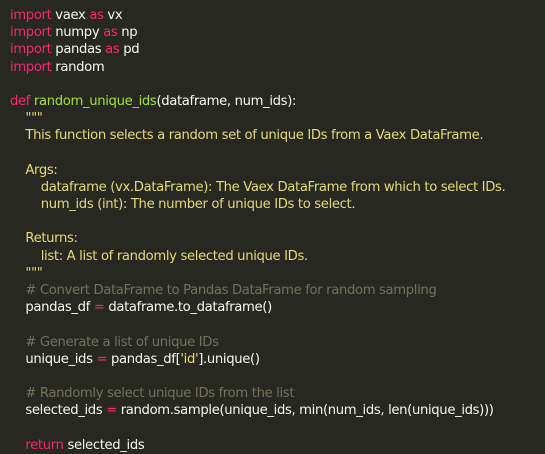  Describe the element at coordinates (277, 170) in the screenshot. I see `code-line: Args:` at that location.